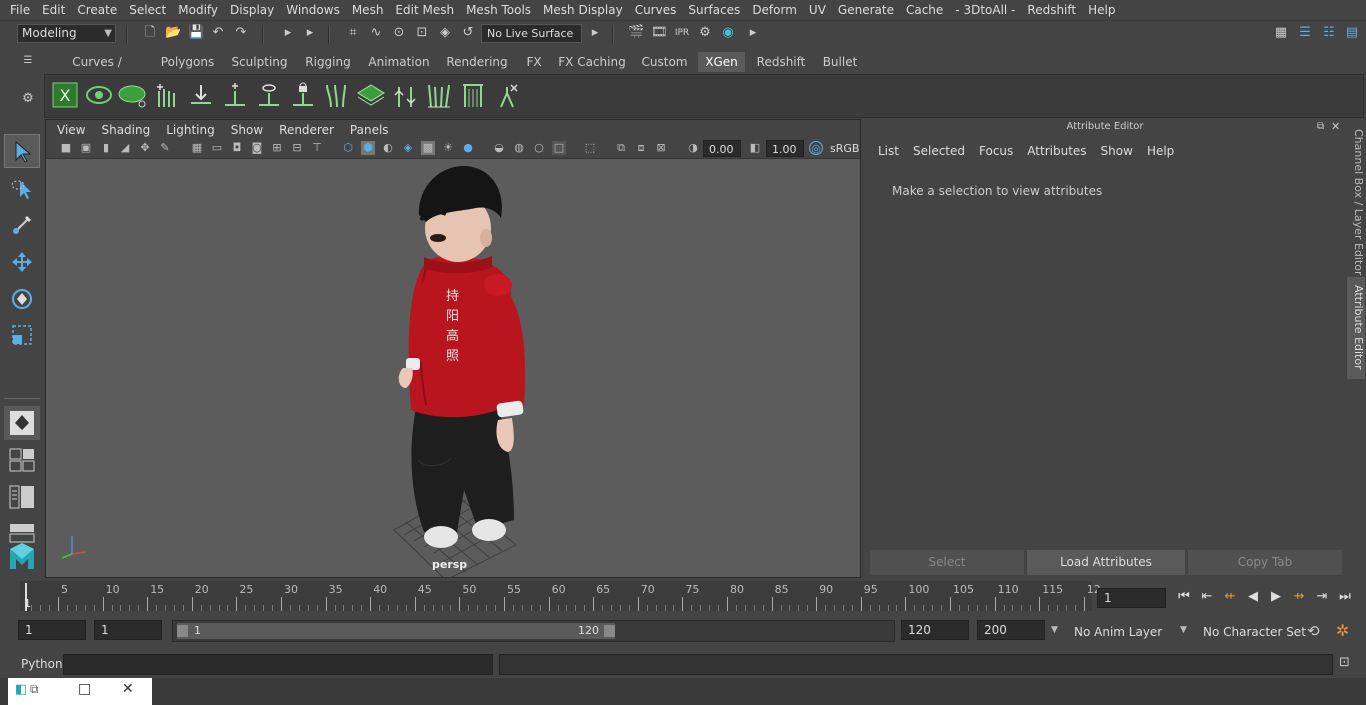 This screenshot has width=1366, height=705. I want to click on gamma-field: 1.00, so click(785, 148).